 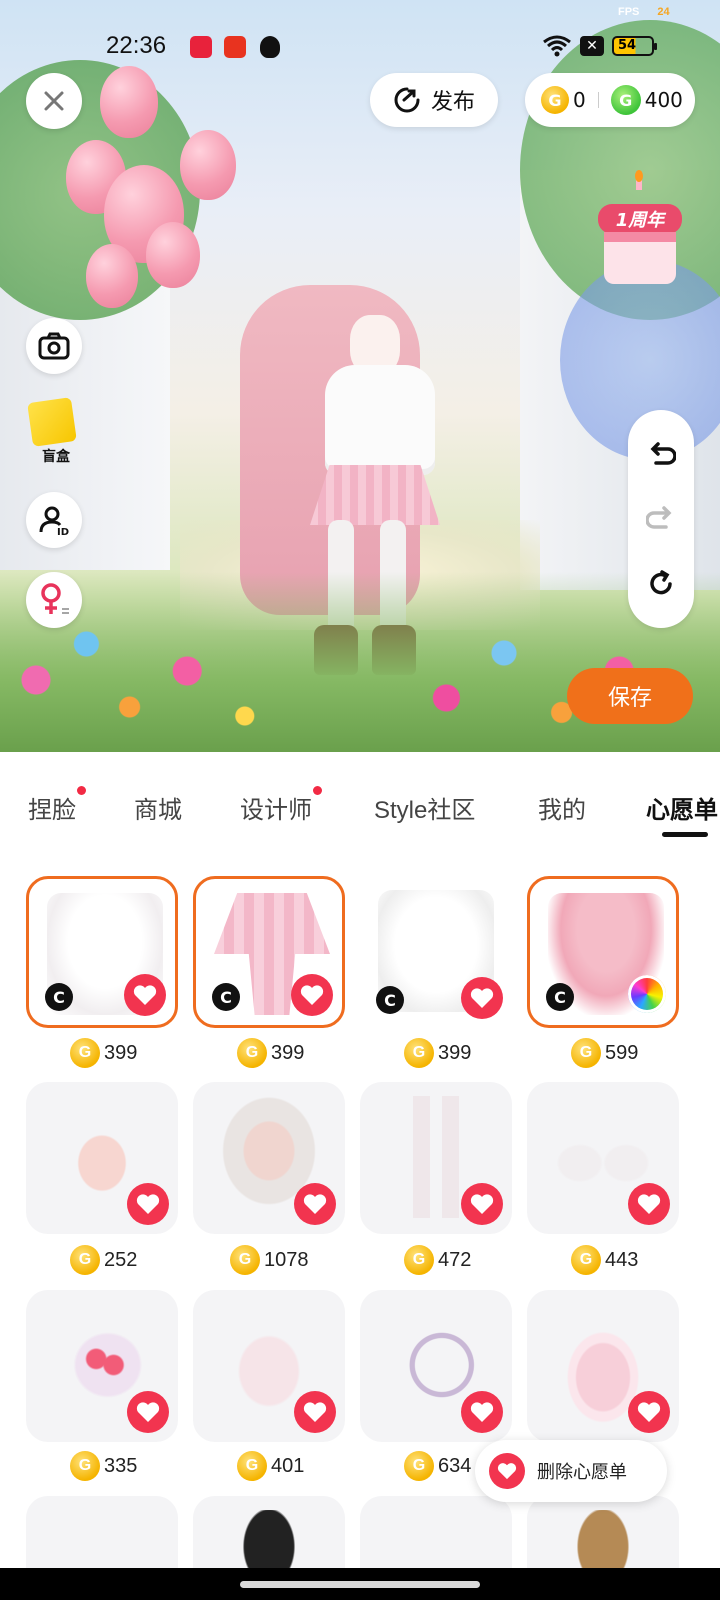 What do you see at coordinates (57, 805) in the screenshot?
I see `tab-face: 捏脸` at bounding box center [57, 805].